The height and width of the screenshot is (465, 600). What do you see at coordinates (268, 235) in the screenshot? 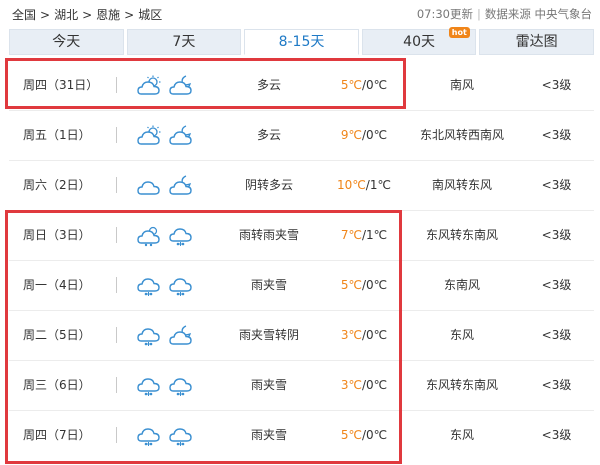
I see `weather-description: 雨转雨夹雪` at bounding box center [268, 235].